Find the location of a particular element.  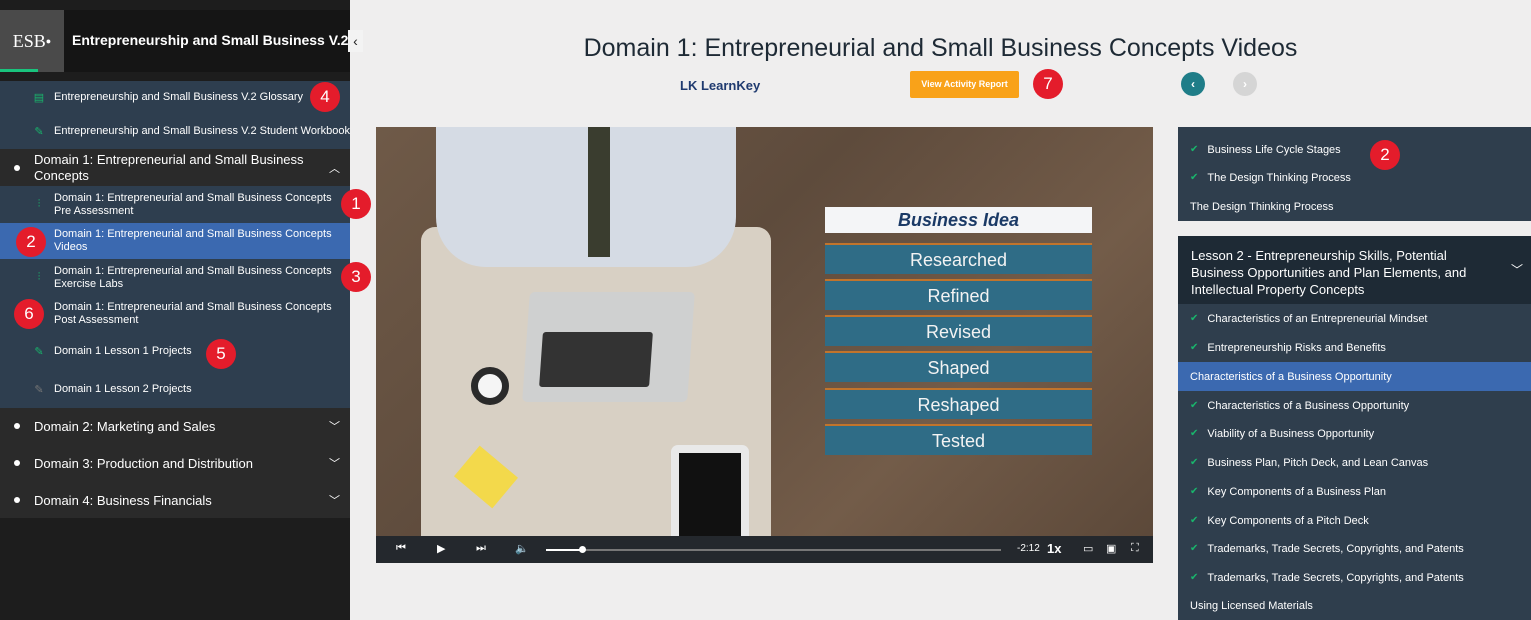

lesson-item-label: Key Components of a Business Plan is located at coordinates (1296, 491).